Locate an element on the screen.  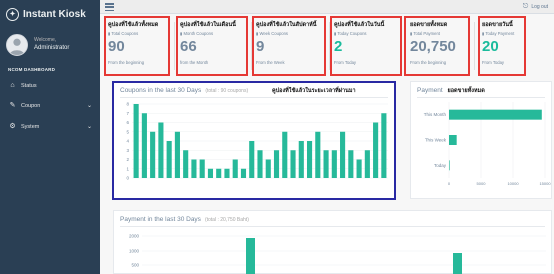
sidebar-item-coupon: ✎ Coupon ⌄ is located at coordinates (50, 105).